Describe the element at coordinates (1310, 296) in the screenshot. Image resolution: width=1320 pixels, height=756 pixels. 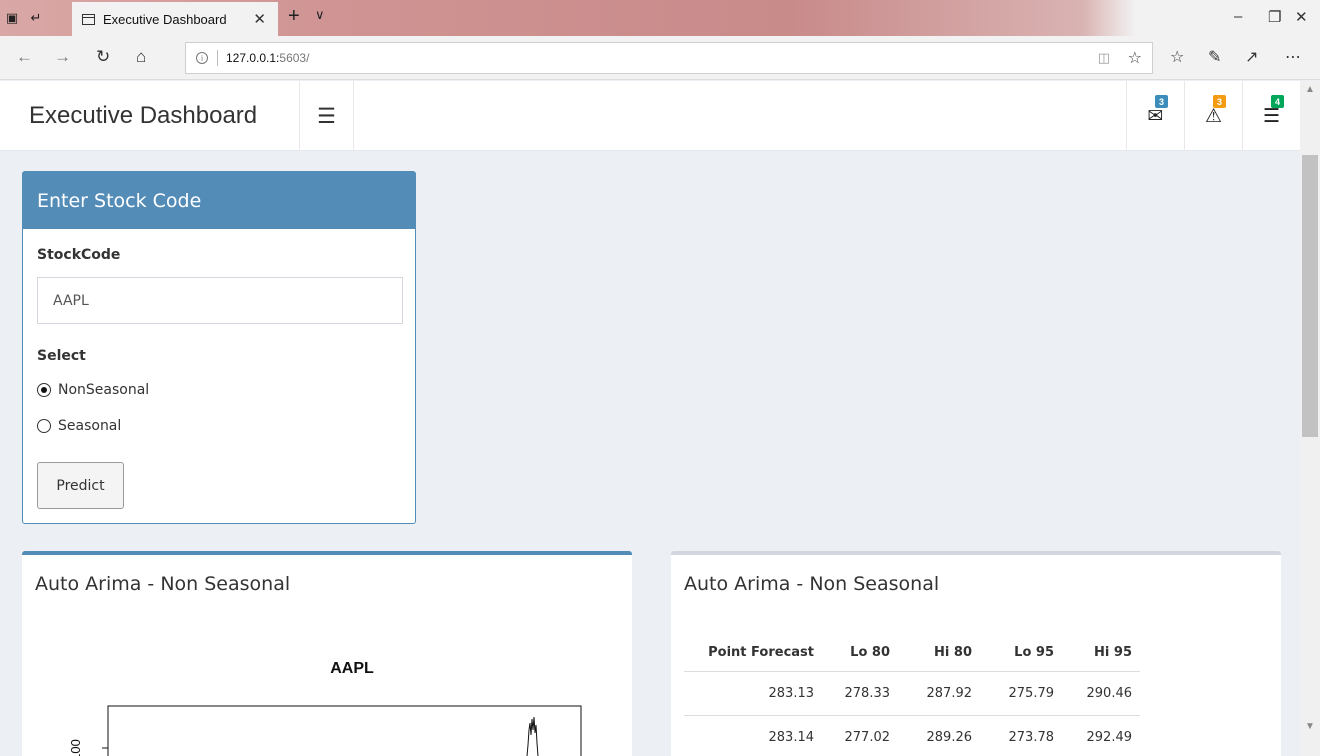
I see `scrollbar-thumb` at that location.